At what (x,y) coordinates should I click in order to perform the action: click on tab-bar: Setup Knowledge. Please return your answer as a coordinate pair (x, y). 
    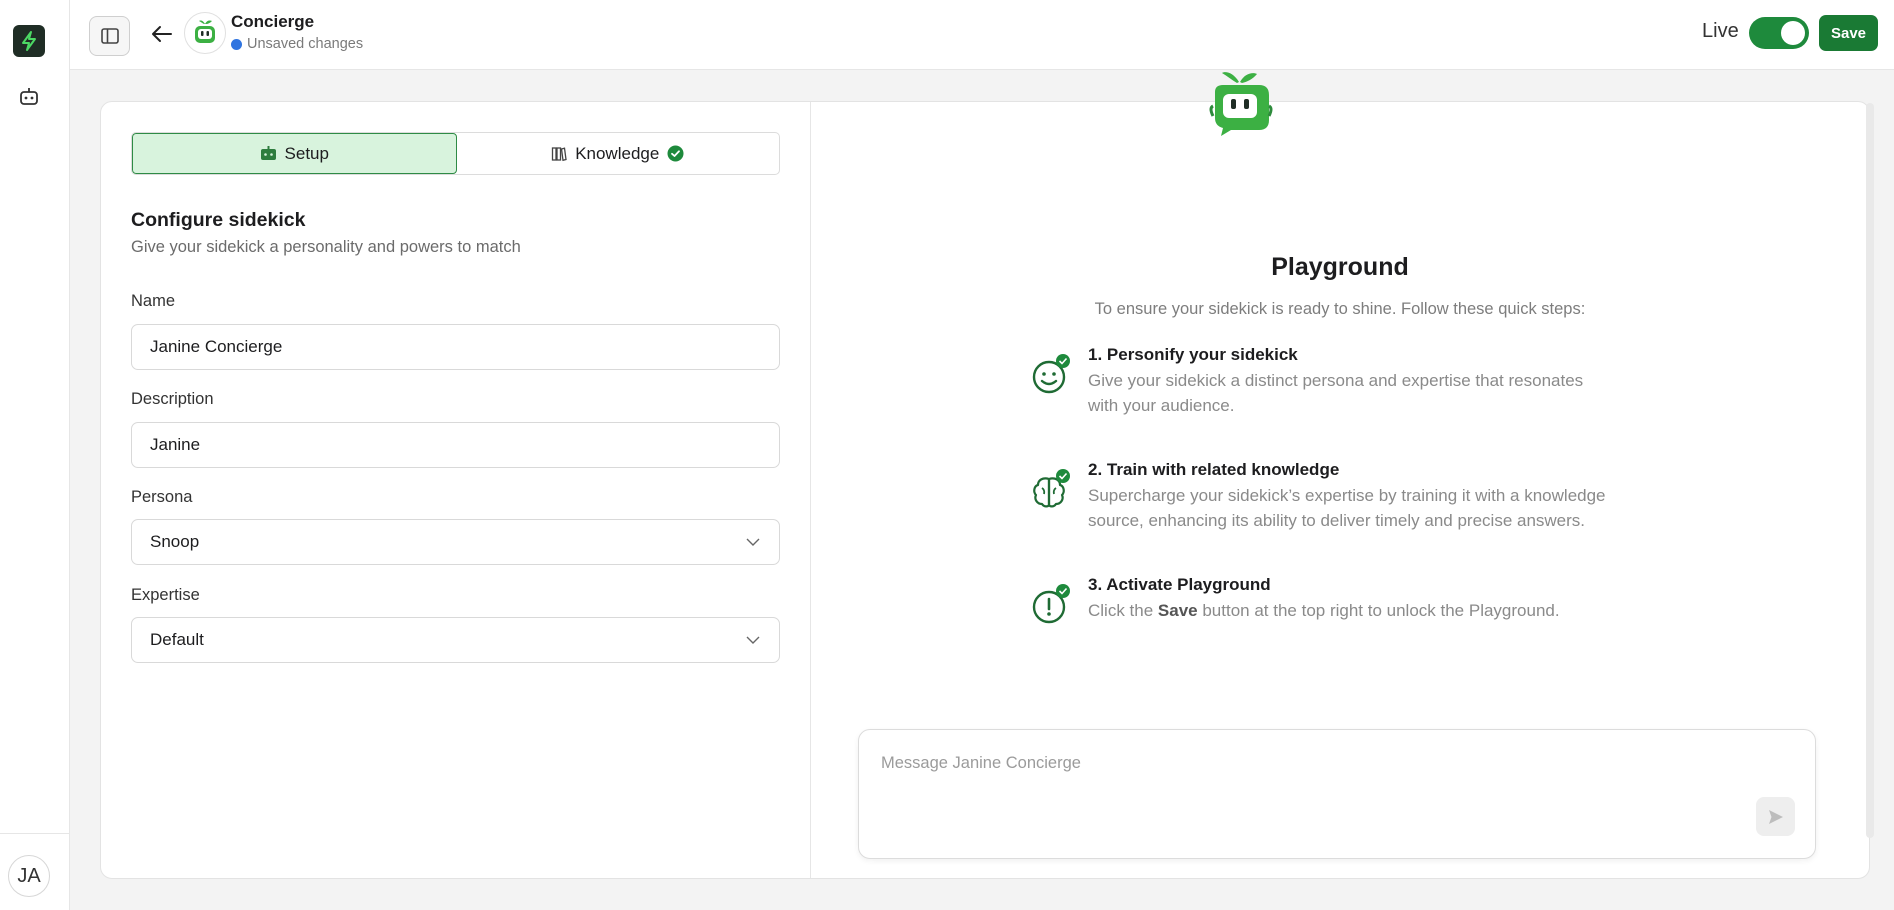
    Looking at the image, I should click on (455, 153).